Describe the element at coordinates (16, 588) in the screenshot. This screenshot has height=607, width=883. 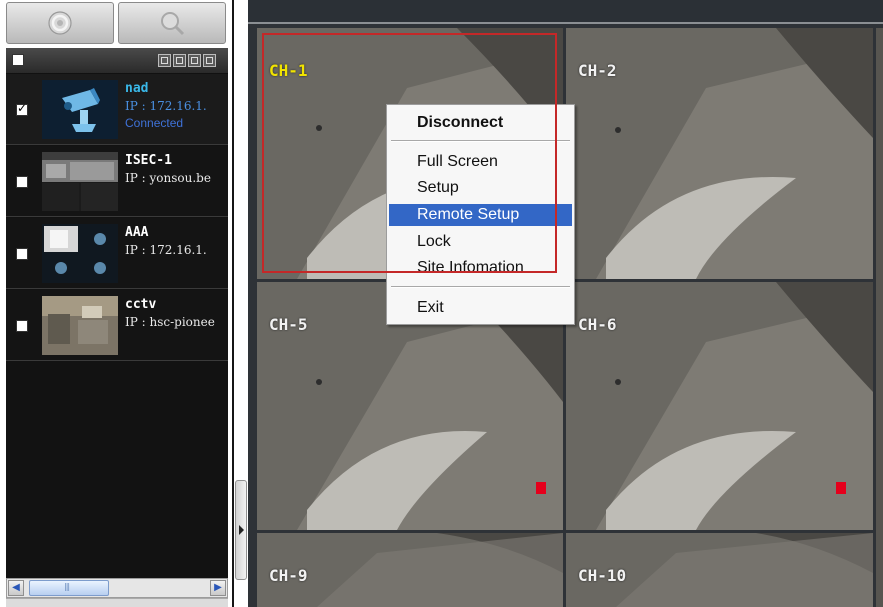
I see `scroll-left-icon: ◀` at that location.